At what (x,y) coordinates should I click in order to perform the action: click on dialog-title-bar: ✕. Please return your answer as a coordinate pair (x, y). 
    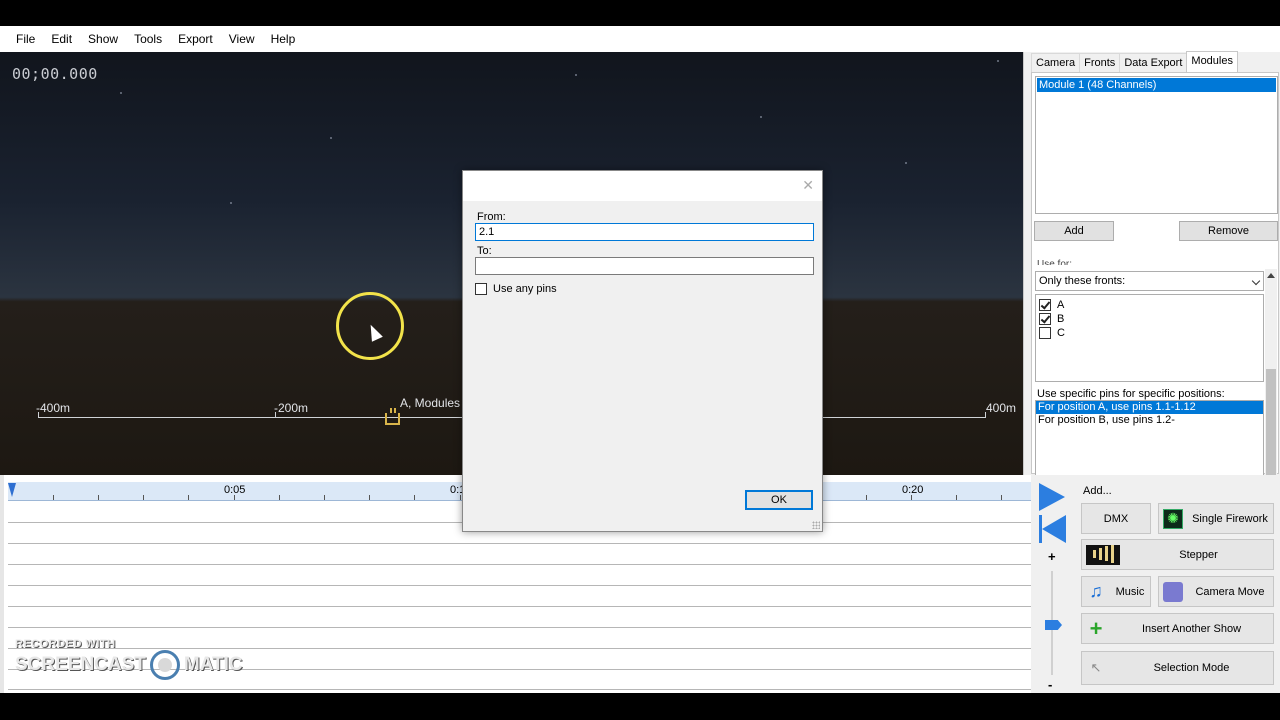
    Looking at the image, I should click on (642, 186).